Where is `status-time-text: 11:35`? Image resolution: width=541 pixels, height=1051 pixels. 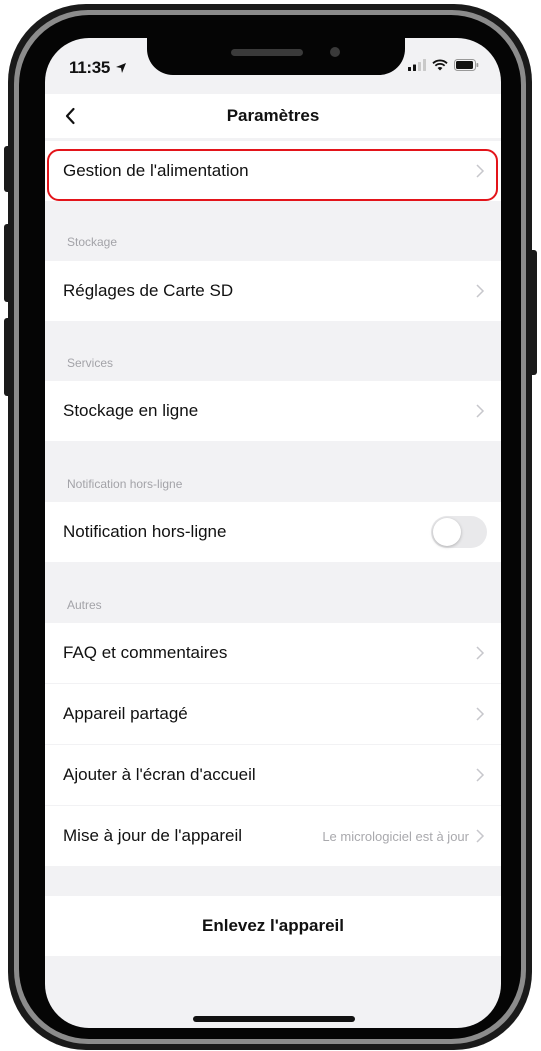
status-time-text: 11:35 is located at coordinates (90, 67).